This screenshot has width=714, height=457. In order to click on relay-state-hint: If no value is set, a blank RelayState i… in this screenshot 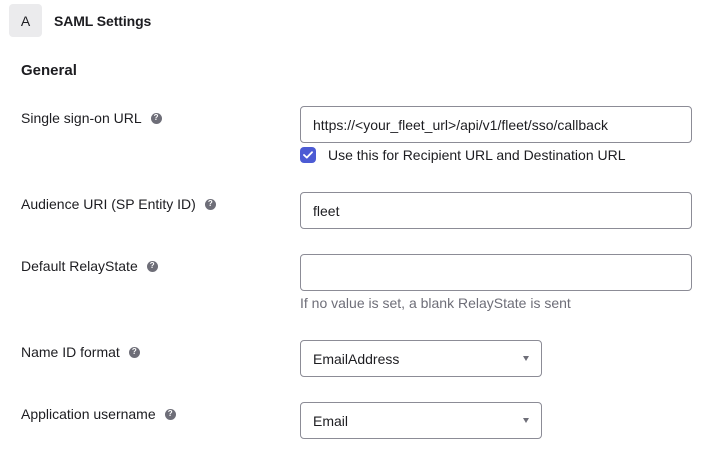, I will do `click(435, 303)`.